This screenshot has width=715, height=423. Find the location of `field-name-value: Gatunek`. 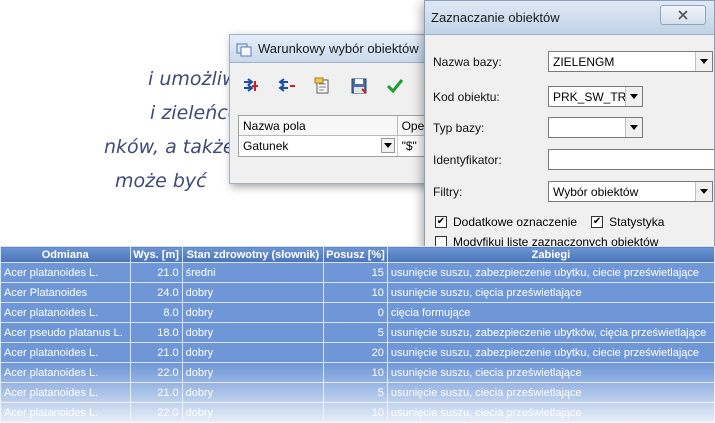

field-name-value: Gatunek is located at coordinates (266, 146).